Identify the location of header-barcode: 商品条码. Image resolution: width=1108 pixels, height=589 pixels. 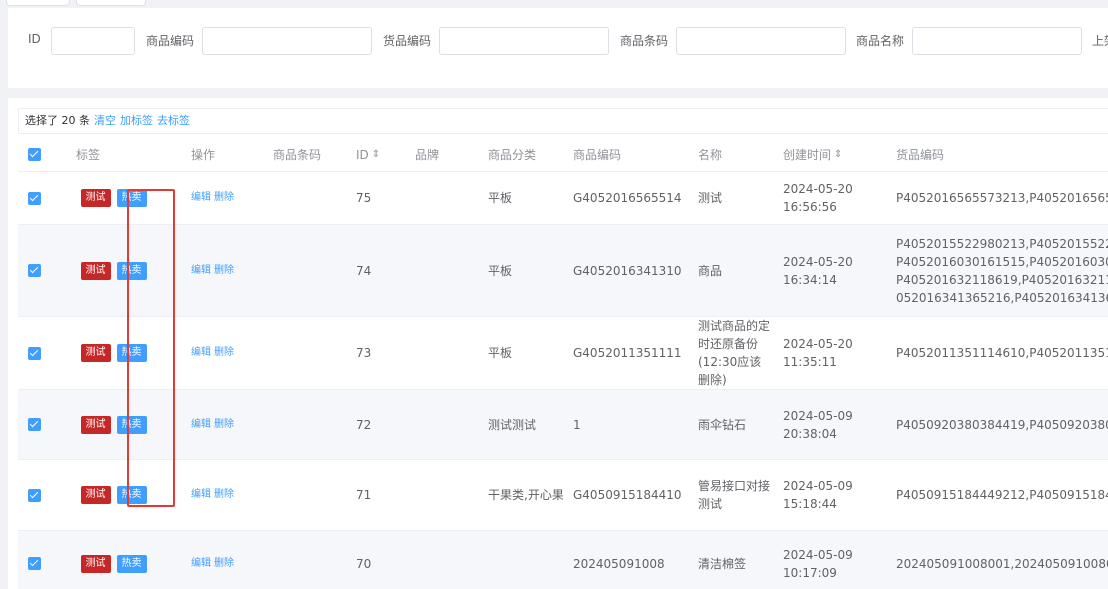
(297, 154).